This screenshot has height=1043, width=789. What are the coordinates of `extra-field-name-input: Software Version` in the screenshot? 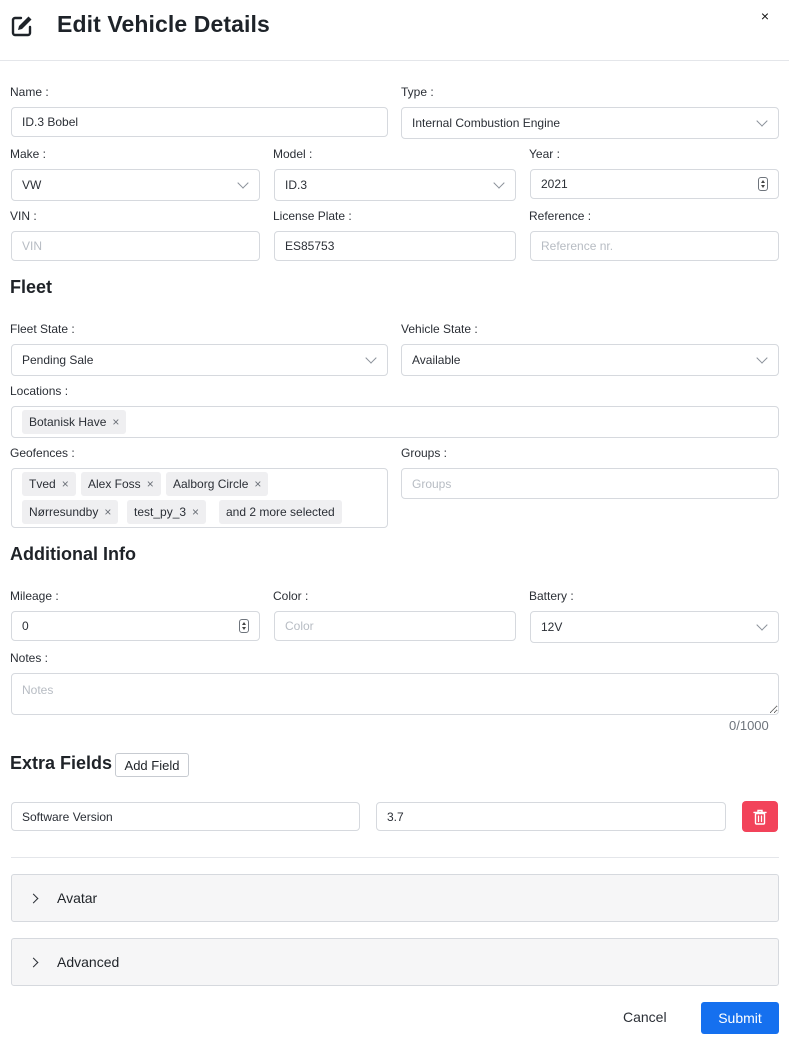 It's located at (185, 816).